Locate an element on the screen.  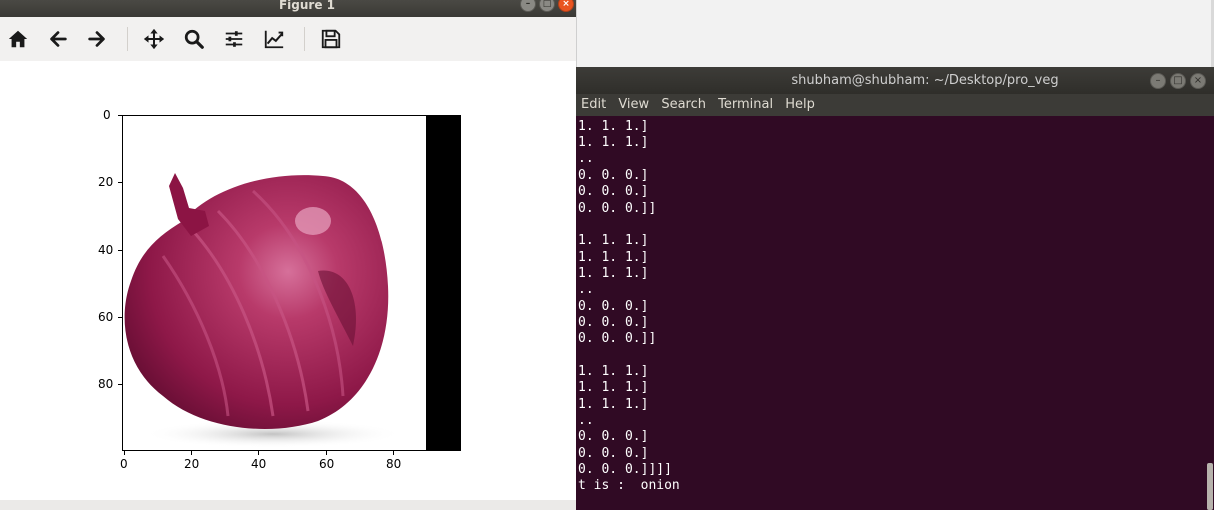
ytick-label: 60 is located at coordinates (106, 317).